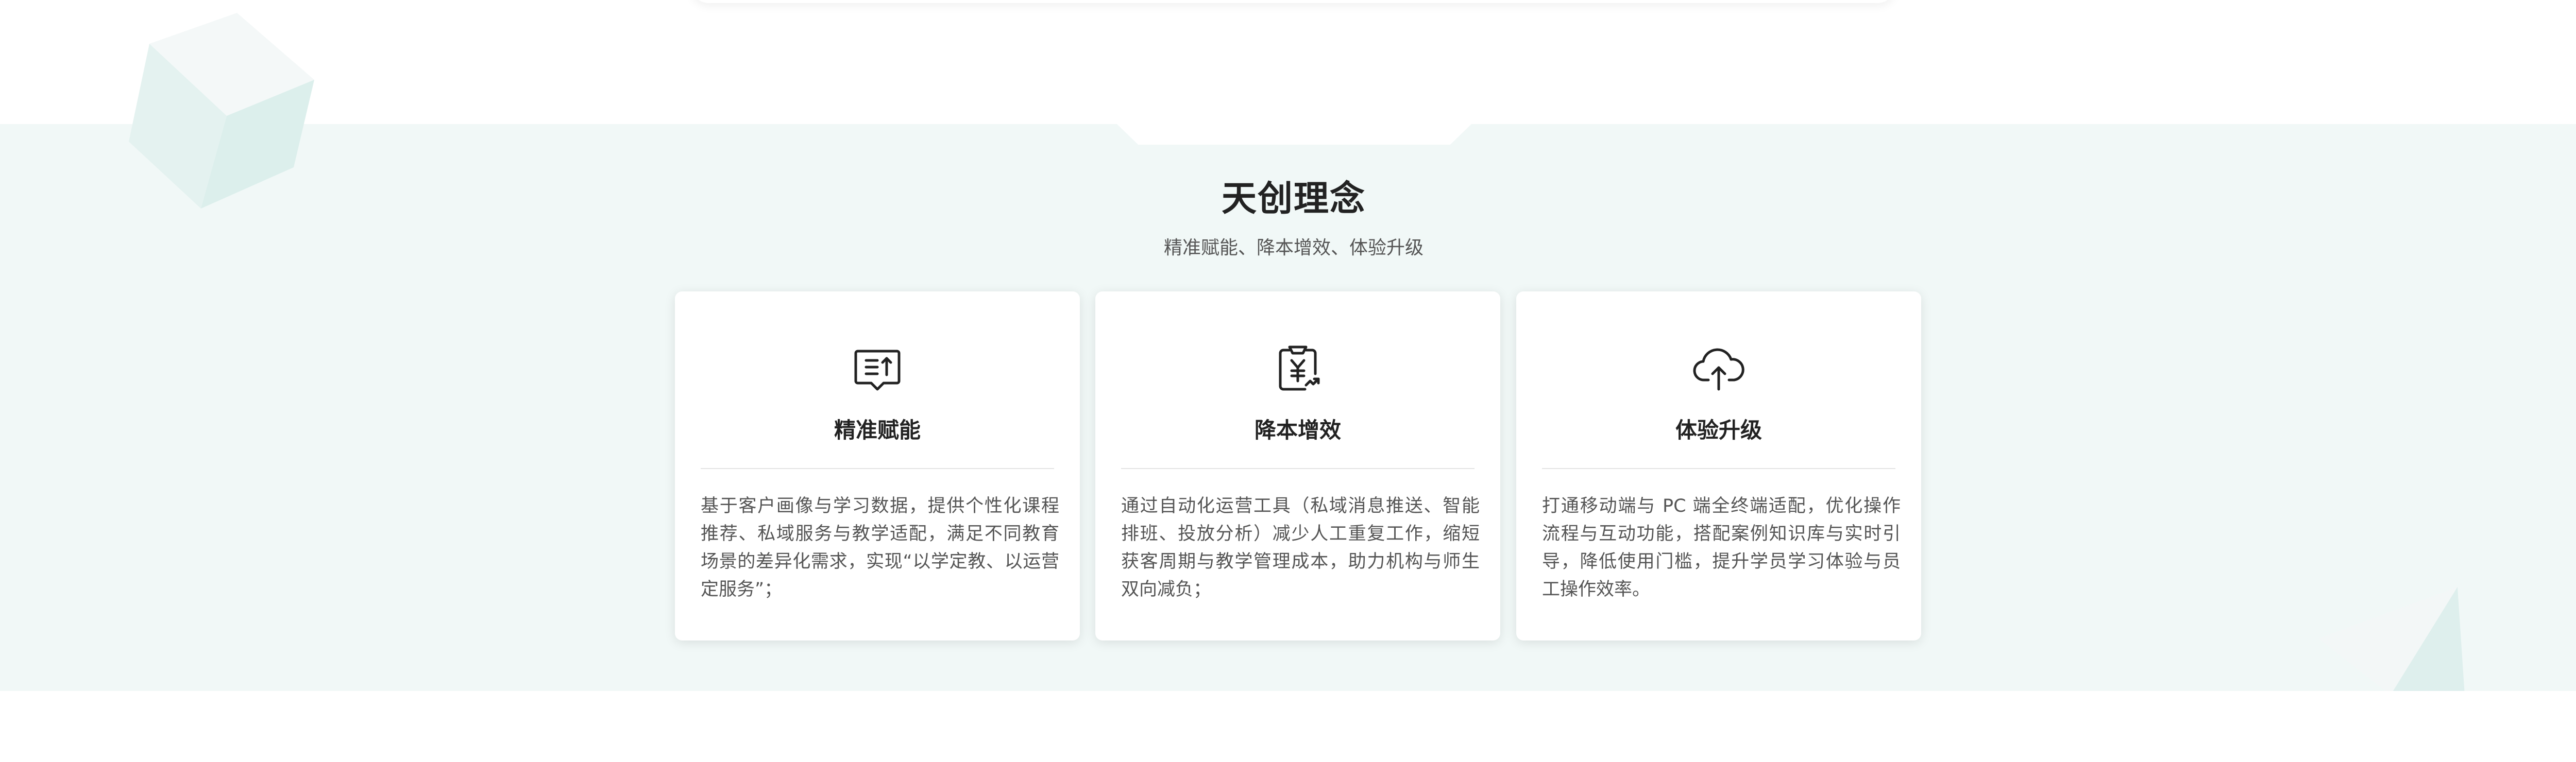 Image resolution: width=2576 pixels, height=762 pixels. I want to click on yen-document-icon, so click(1298, 368).